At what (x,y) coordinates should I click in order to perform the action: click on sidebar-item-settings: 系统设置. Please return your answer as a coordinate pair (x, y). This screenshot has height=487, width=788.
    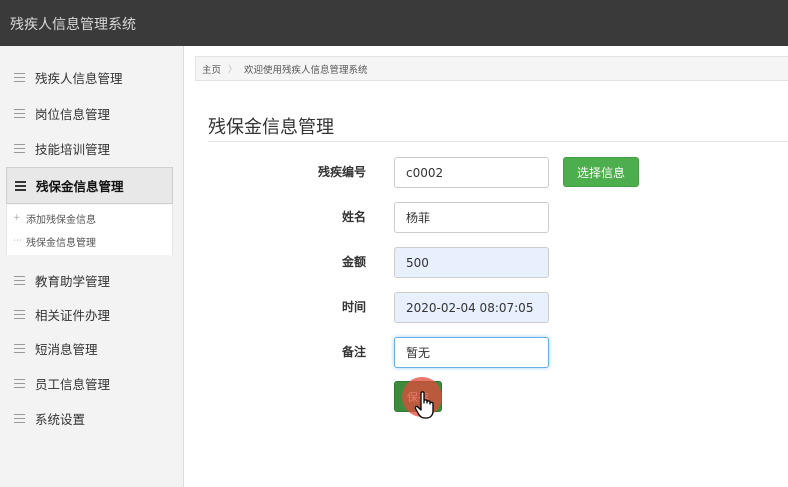
    Looking at the image, I should click on (89, 418).